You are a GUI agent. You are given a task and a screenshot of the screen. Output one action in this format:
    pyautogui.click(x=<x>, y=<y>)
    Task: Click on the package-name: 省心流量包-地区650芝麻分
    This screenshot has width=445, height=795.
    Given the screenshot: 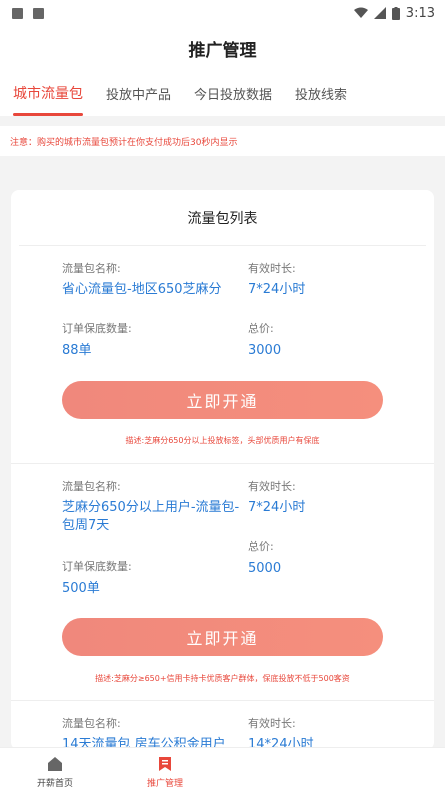 What is the action you would take?
    pyautogui.click(x=142, y=289)
    